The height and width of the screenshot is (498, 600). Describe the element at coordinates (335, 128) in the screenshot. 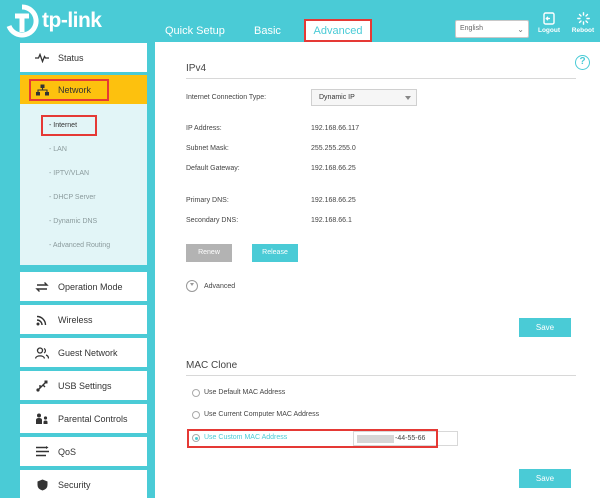

I see `ip-address-value: 192.168.66.117` at that location.